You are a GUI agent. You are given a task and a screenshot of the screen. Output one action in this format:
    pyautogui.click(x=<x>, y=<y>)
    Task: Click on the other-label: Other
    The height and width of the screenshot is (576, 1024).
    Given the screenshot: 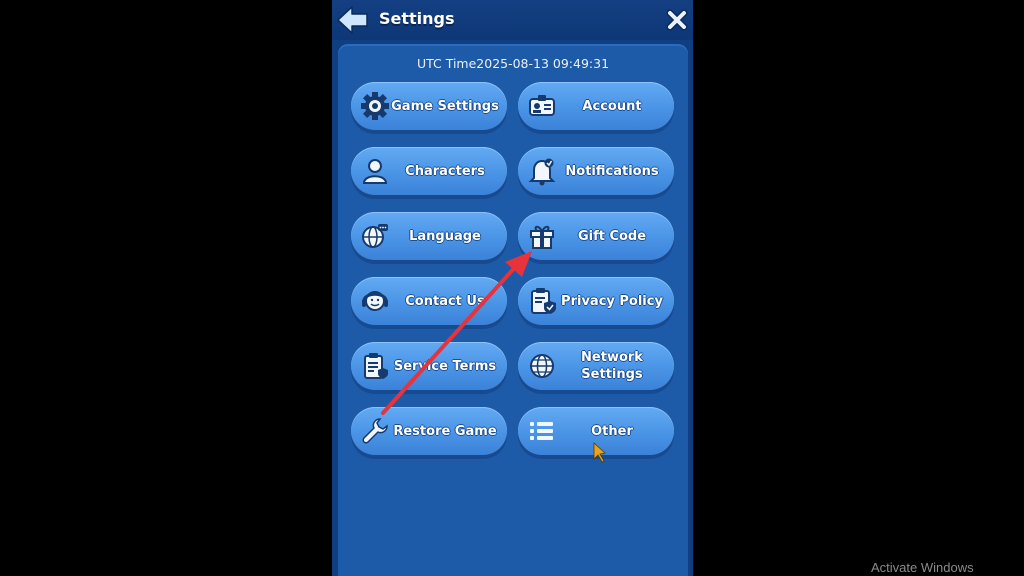 What is the action you would take?
    pyautogui.click(x=612, y=431)
    